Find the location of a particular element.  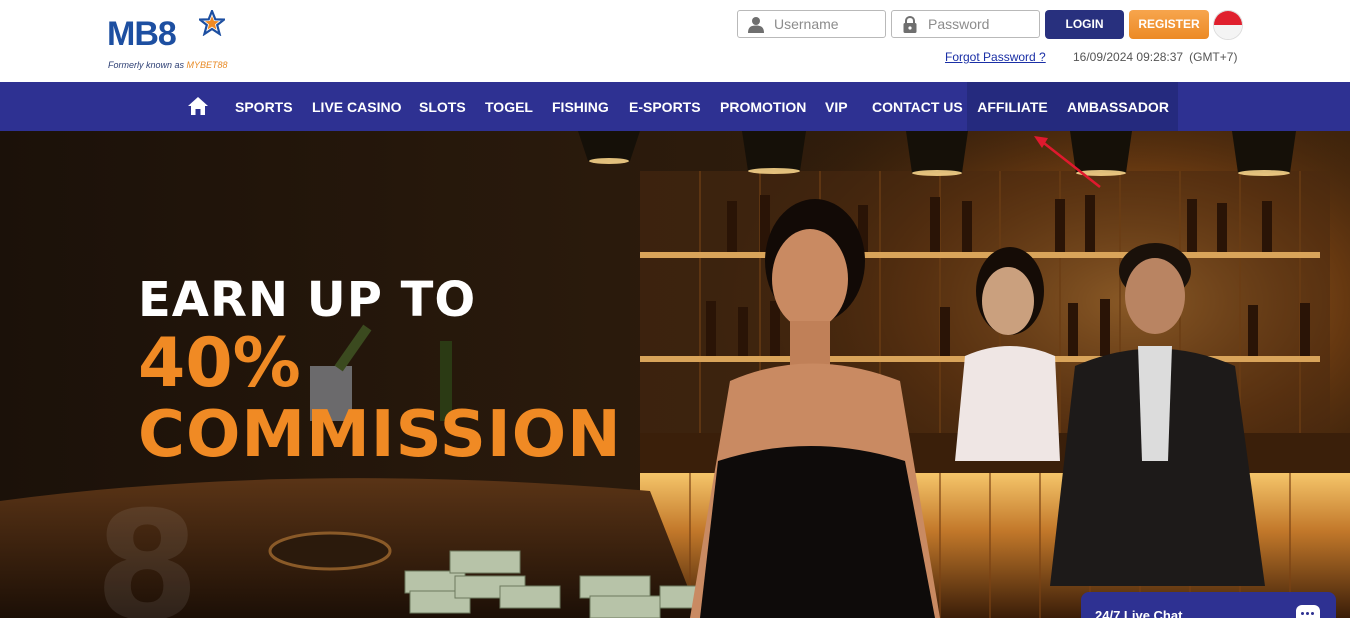

banner-line-earn: EARN UP TO is located at coordinates (307, 300).